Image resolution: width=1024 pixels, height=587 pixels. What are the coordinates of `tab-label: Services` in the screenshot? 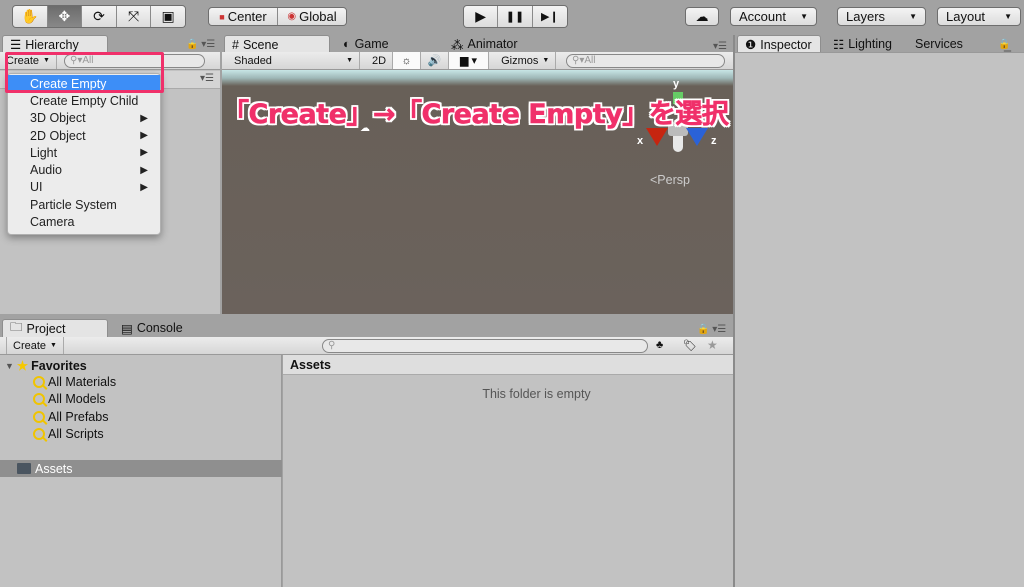 It's located at (939, 44).